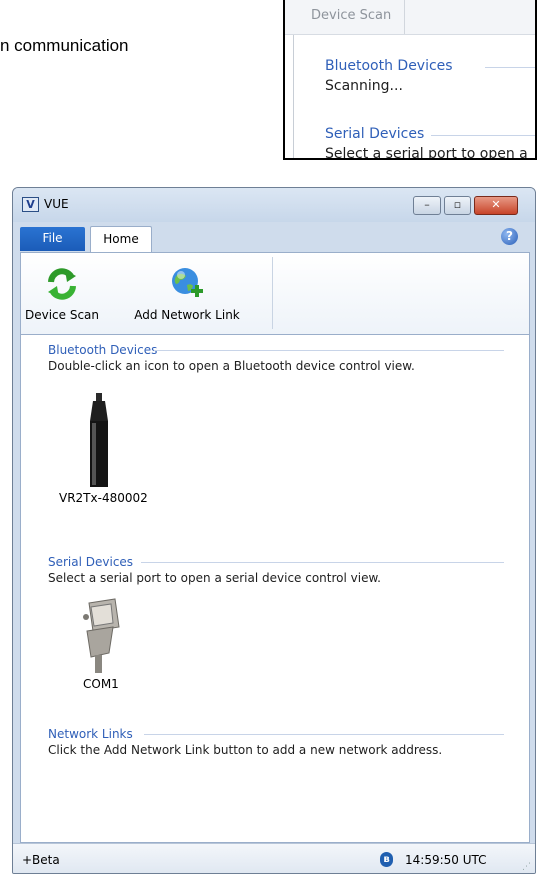 This screenshot has height=878, width=538. What do you see at coordinates (90, 734) in the screenshot?
I see `network-links-header: Network Links` at bounding box center [90, 734].